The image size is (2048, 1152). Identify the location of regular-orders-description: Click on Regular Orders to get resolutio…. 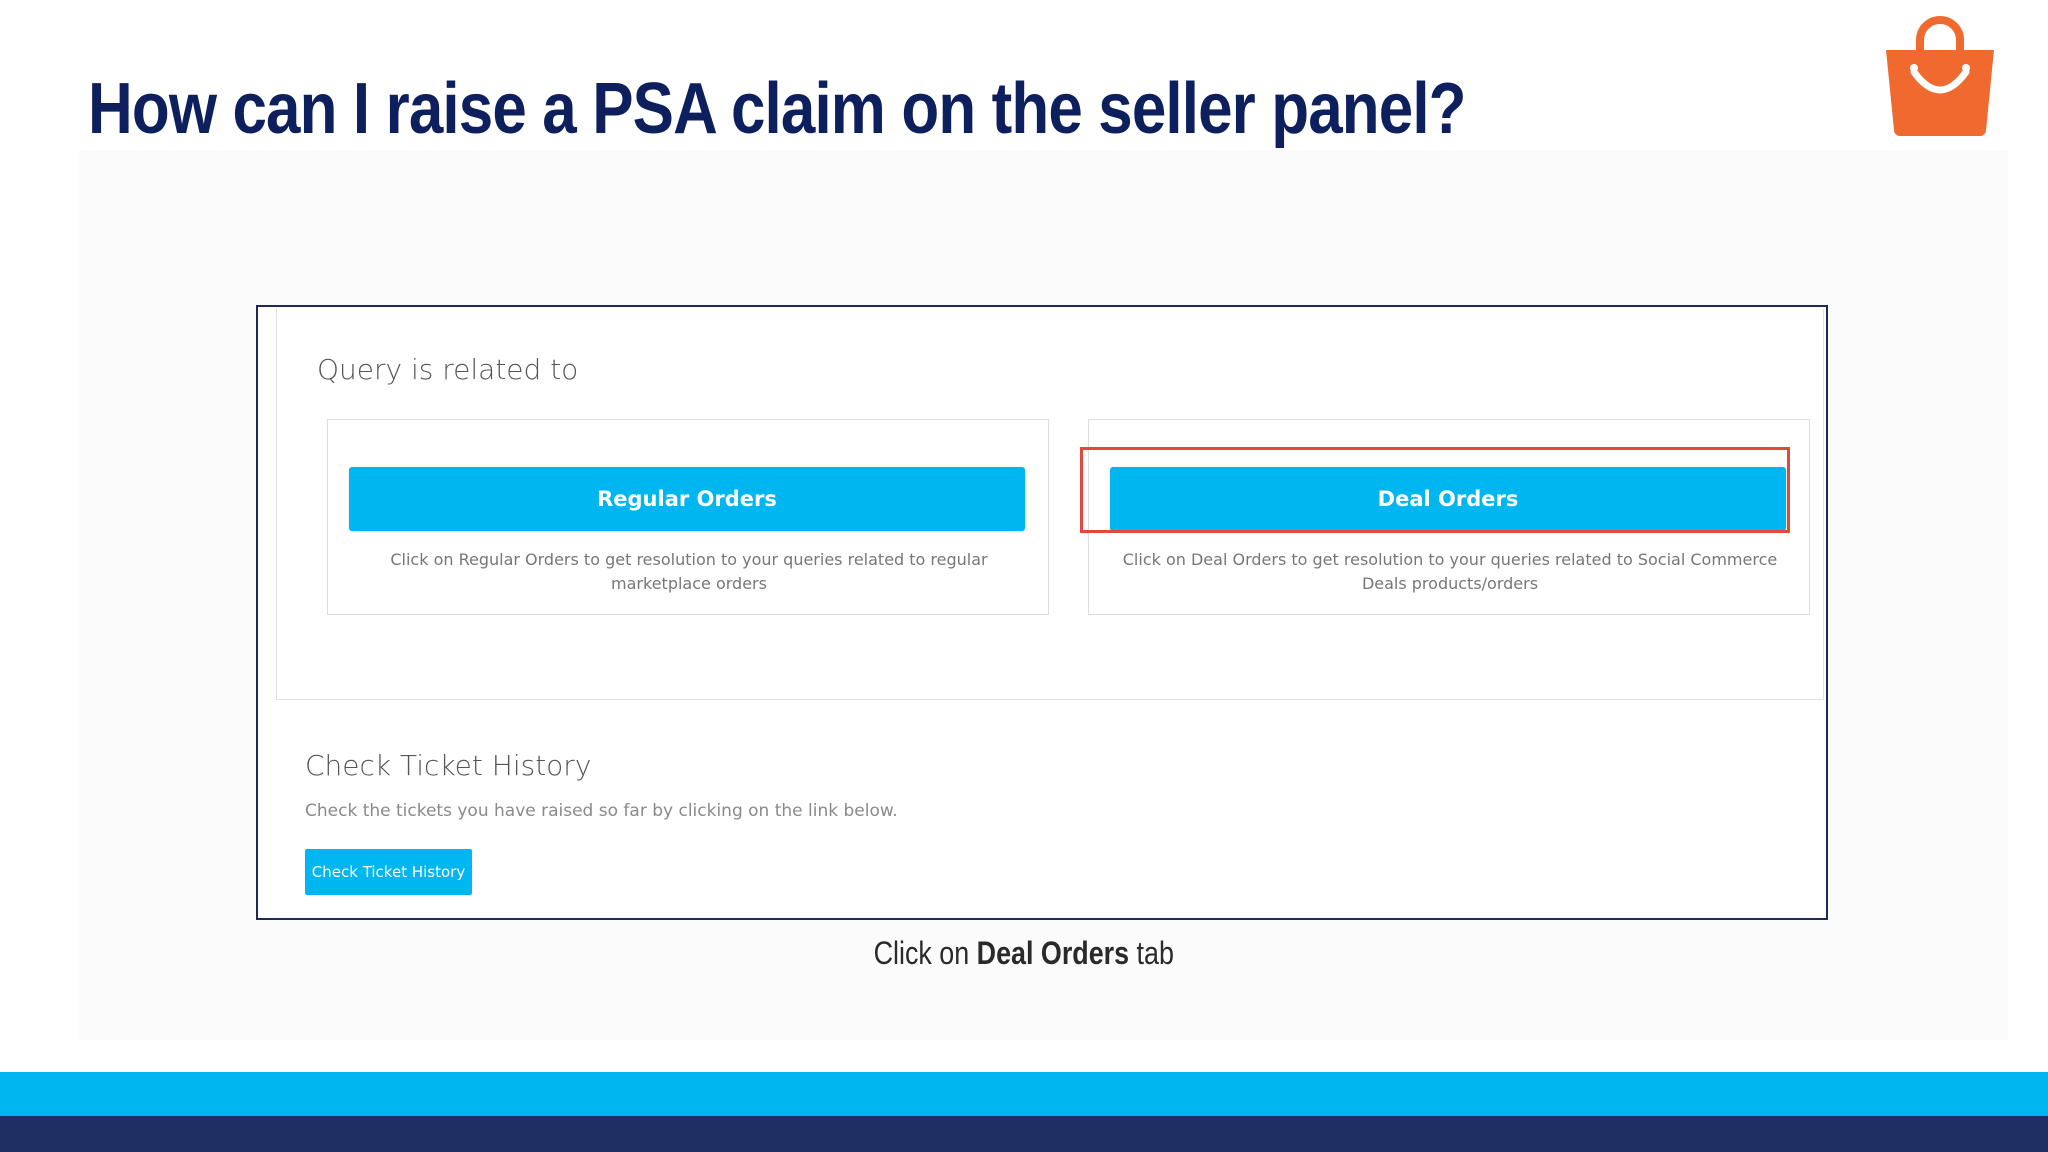
(689, 571).